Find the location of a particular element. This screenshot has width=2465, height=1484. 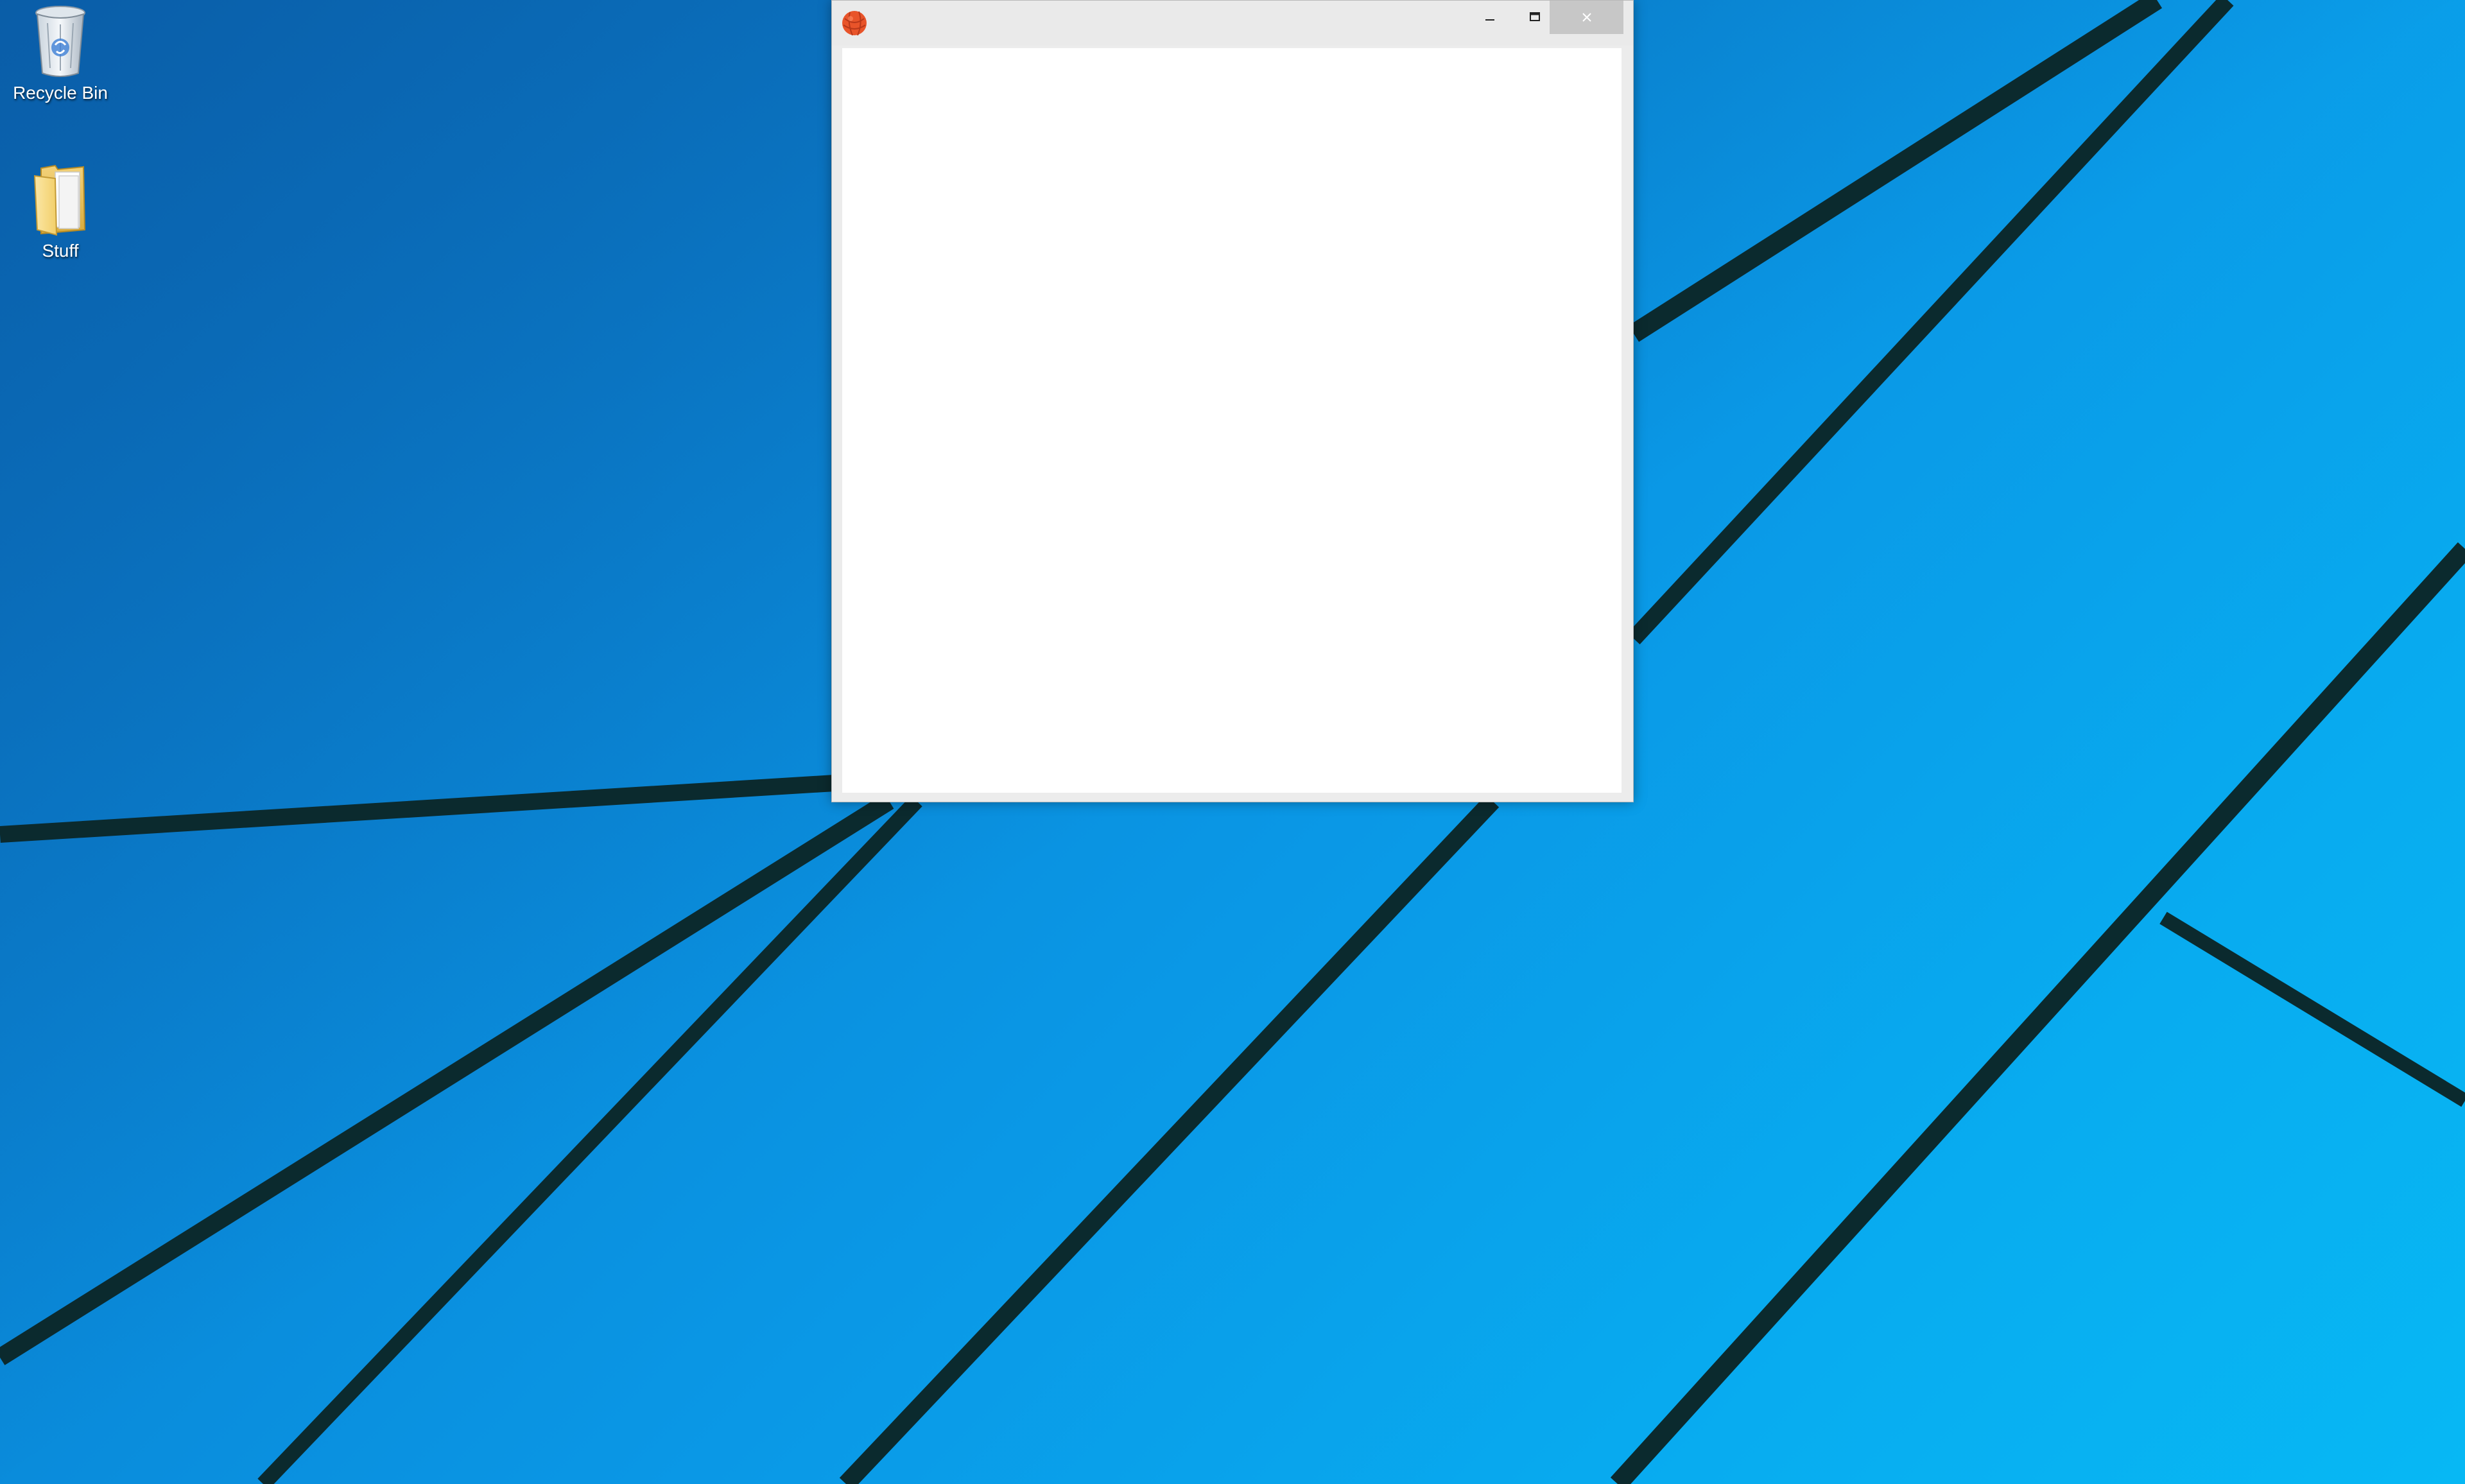

app-ball-icon is located at coordinates (854, 23).